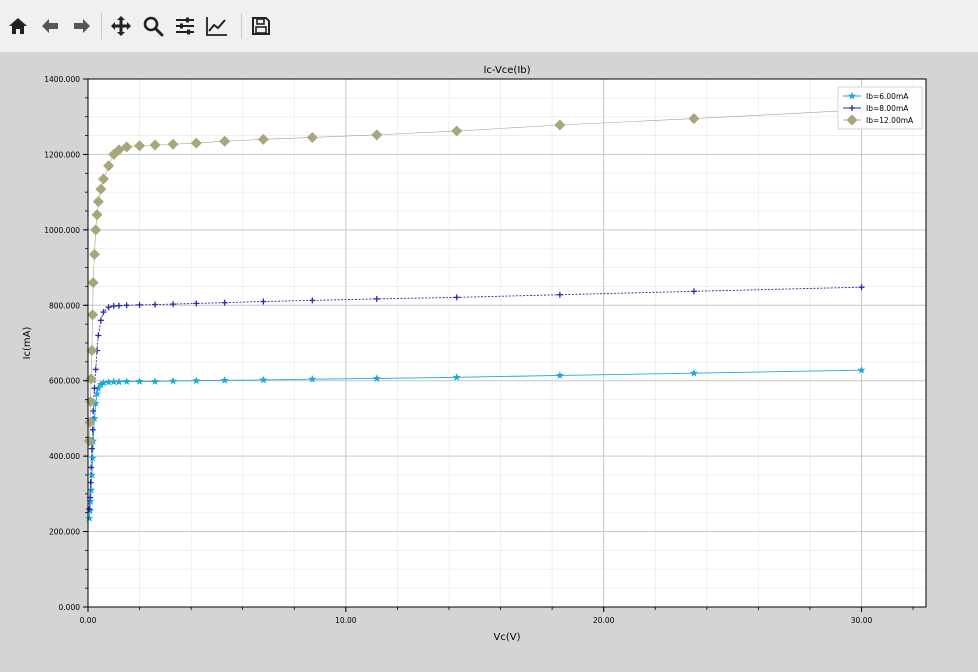 The height and width of the screenshot is (672, 978). I want to click on y-tick-label: 200.000, so click(64, 532).